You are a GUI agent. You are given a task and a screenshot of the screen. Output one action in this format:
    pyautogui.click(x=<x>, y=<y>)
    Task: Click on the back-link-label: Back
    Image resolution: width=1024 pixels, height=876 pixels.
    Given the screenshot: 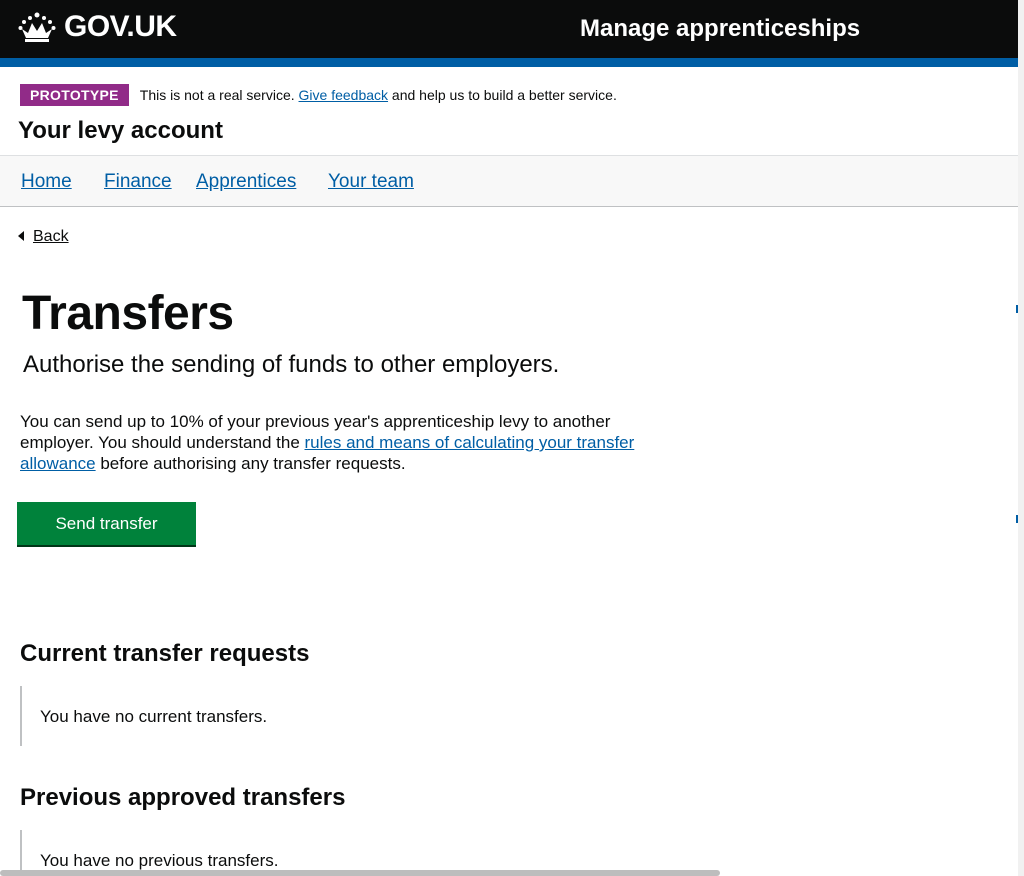 What is the action you would take?
    pyautogui.click(x=51, y=236)
    